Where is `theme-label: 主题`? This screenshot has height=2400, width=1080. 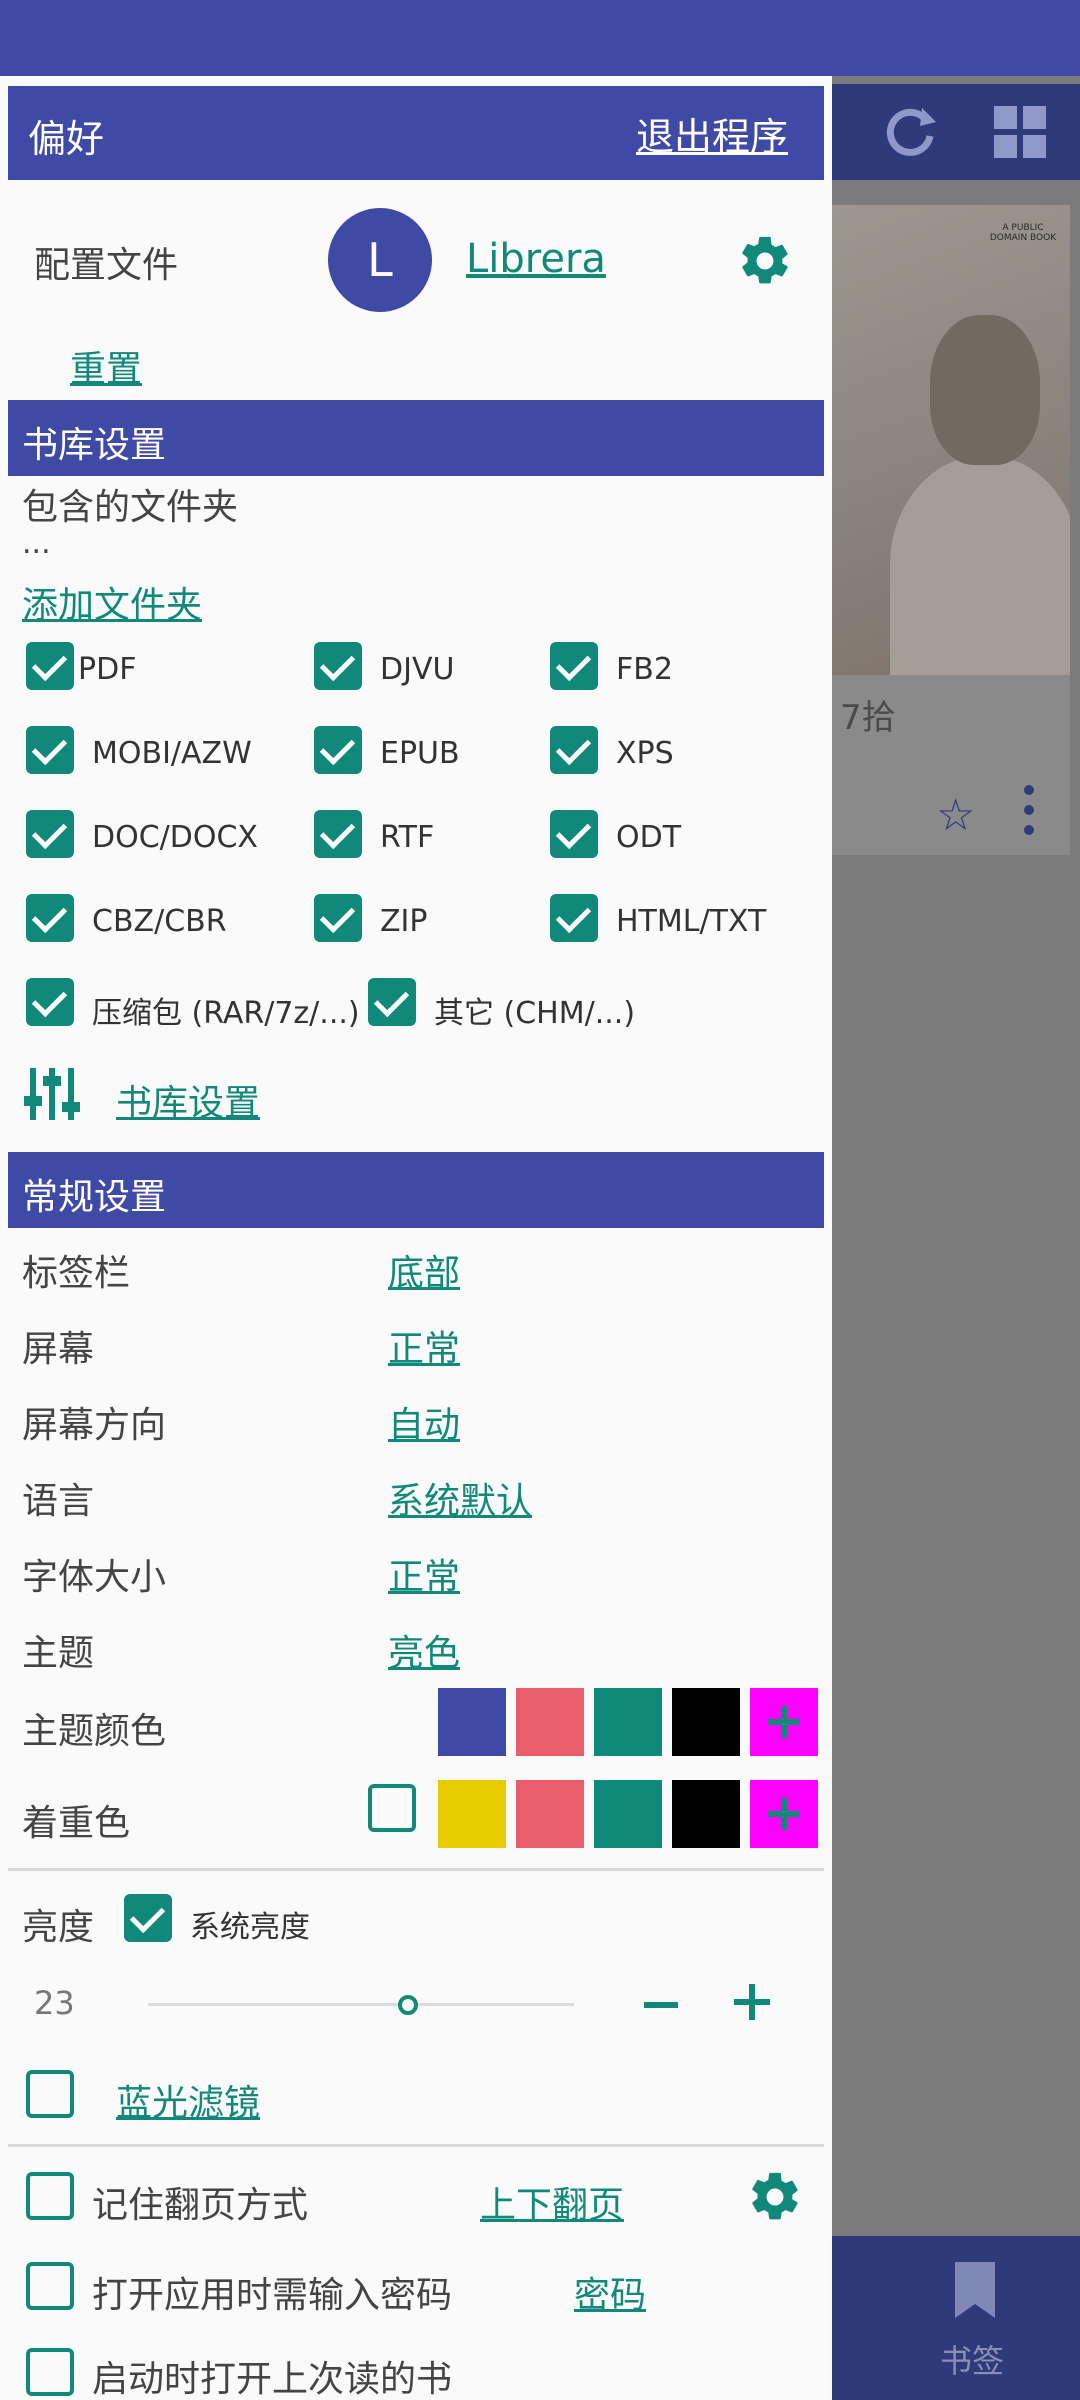
theme-label: 主题 is located at coordinates (58, 1653).